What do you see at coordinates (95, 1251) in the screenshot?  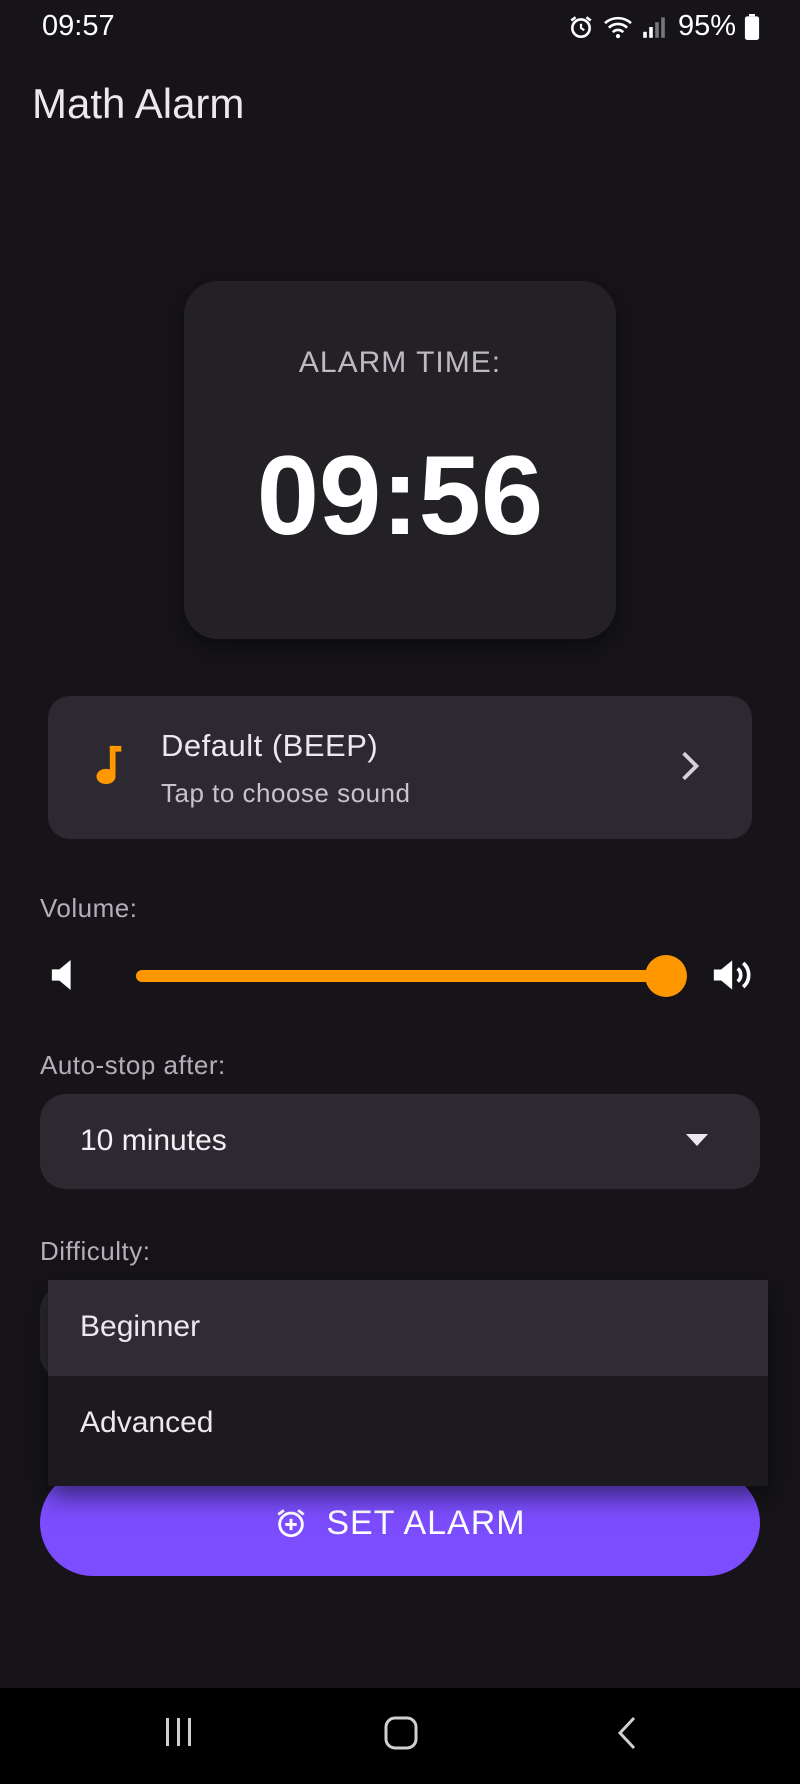 I see `difficulty-label: Difficulty:` at bounding box center [95, 1251].